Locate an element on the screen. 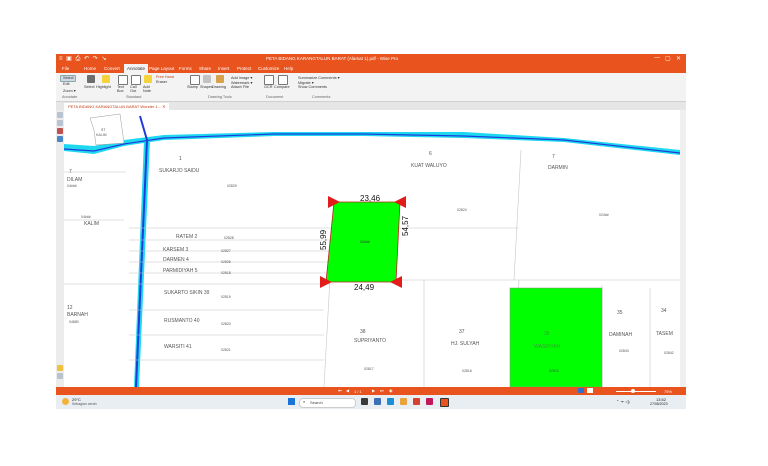  ocr-icon is located at coordinates (269, 80).